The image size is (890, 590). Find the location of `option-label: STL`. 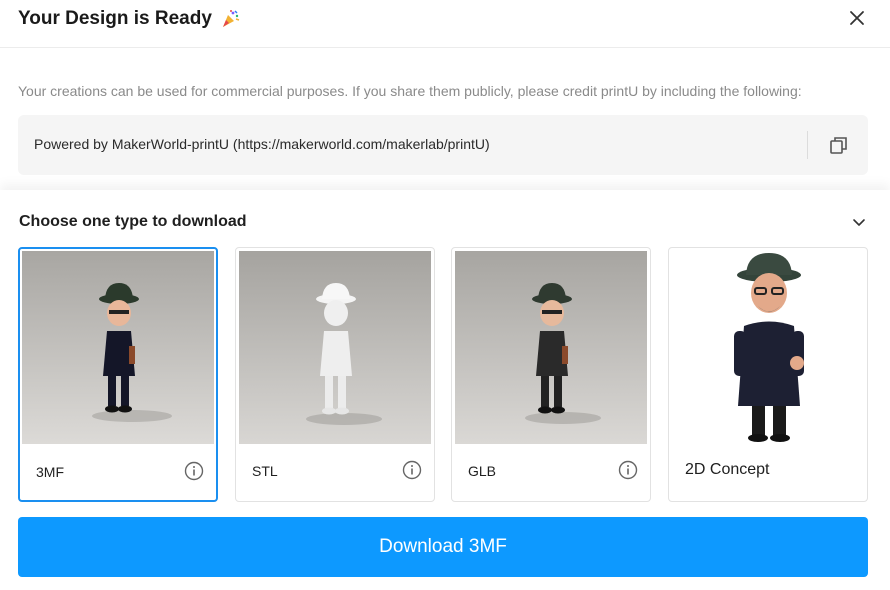

option-label: STL is located at coordinates (265, 471).